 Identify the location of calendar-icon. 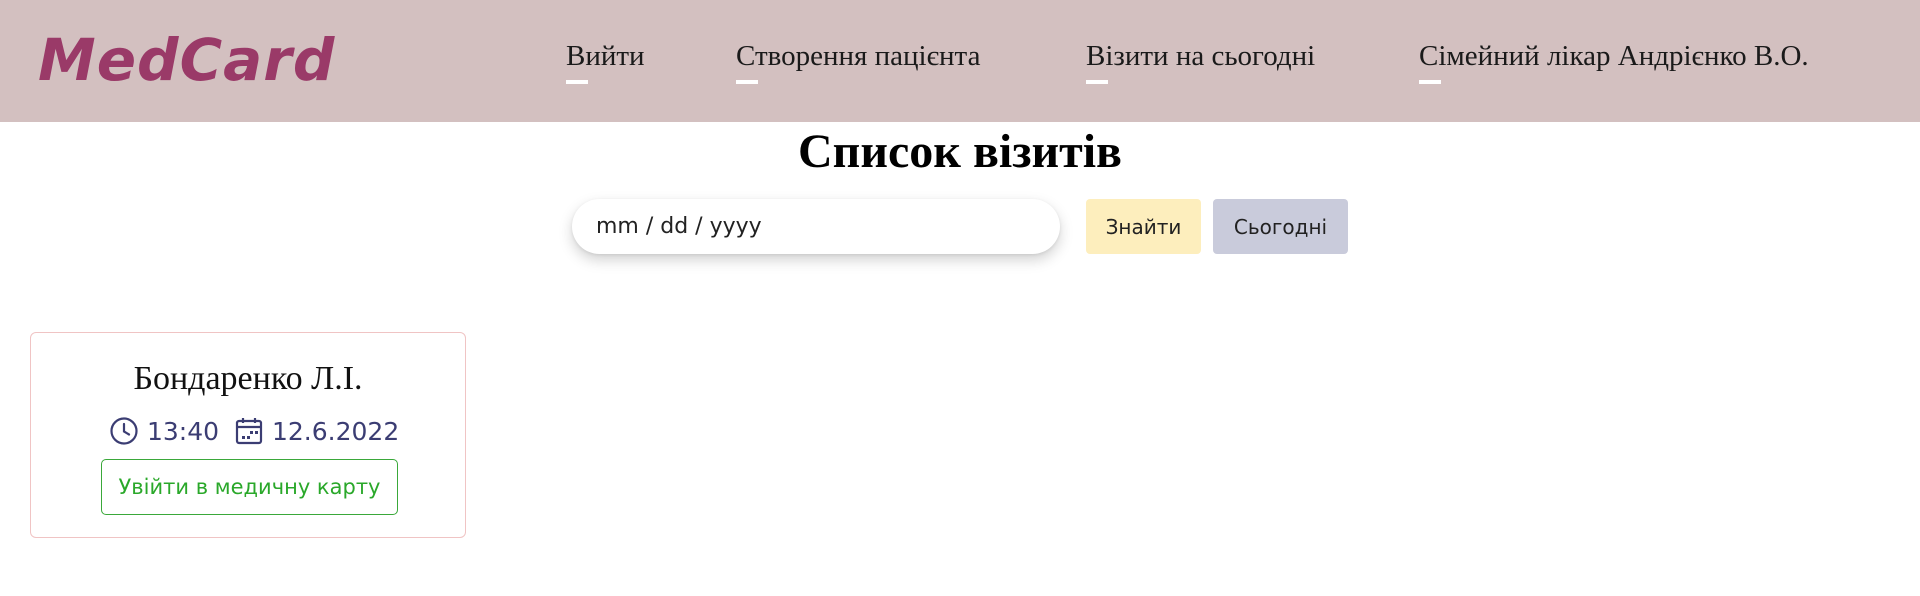
(249, 431).